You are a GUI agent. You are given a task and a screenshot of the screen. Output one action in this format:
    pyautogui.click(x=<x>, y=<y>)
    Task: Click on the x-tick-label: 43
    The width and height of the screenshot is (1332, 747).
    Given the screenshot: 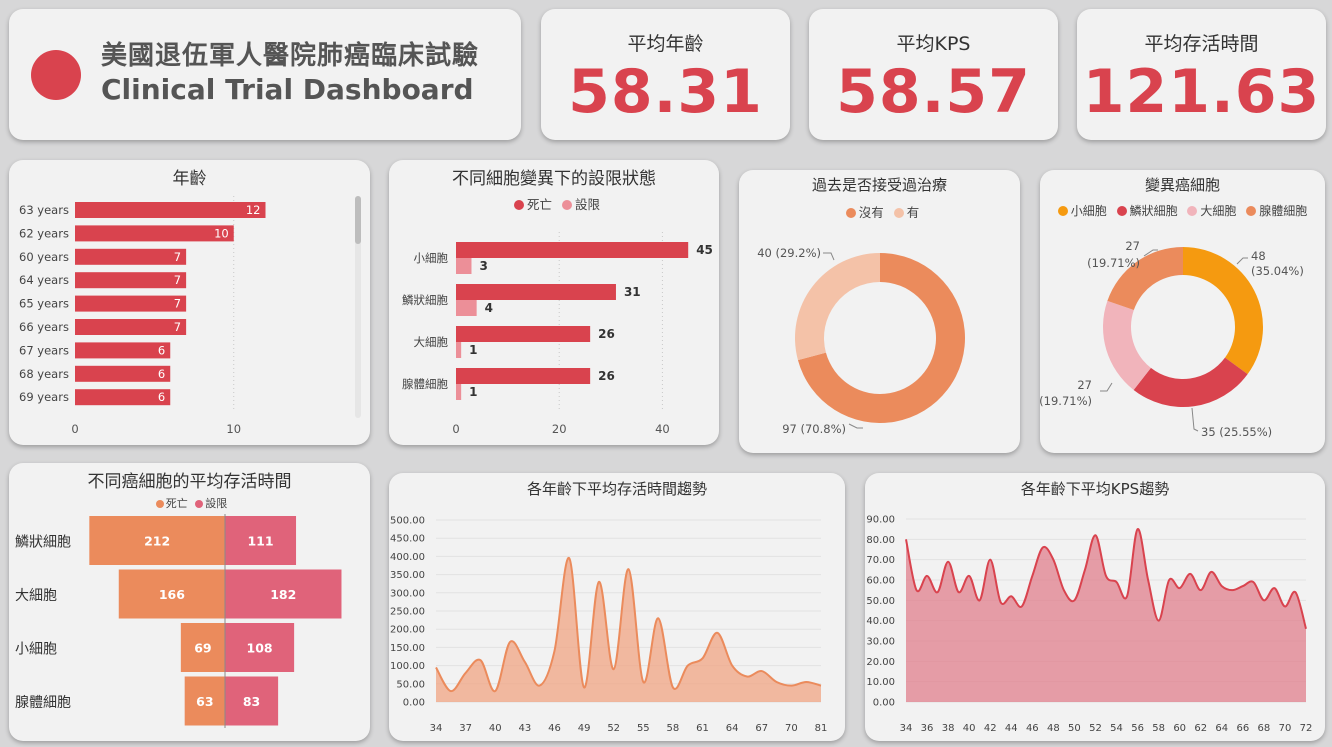 What is the action you would take?
    pyautogui.click(x=524, y=728)
    